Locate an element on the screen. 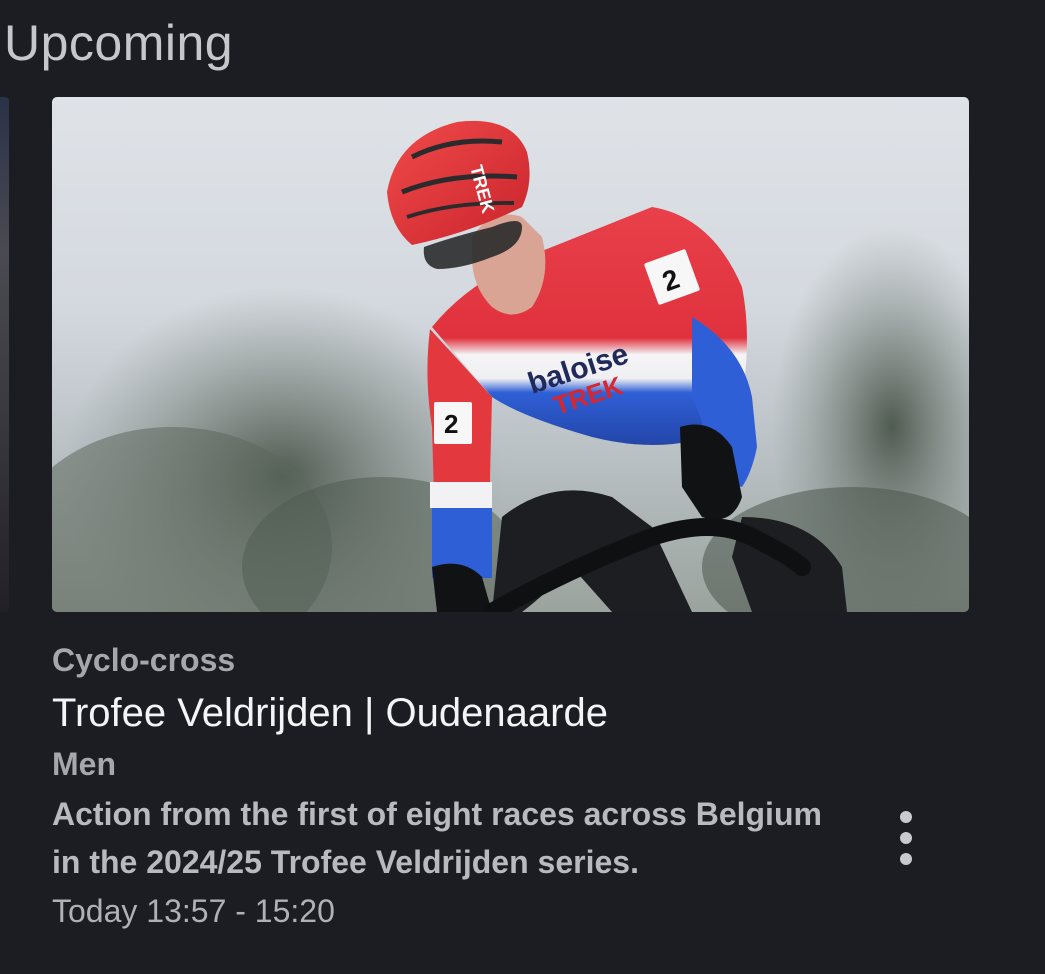 The width and height of the screenshot is (1045, 974). card-time: Today 13:57 - 15:20 is located at coordinates (193, 911).